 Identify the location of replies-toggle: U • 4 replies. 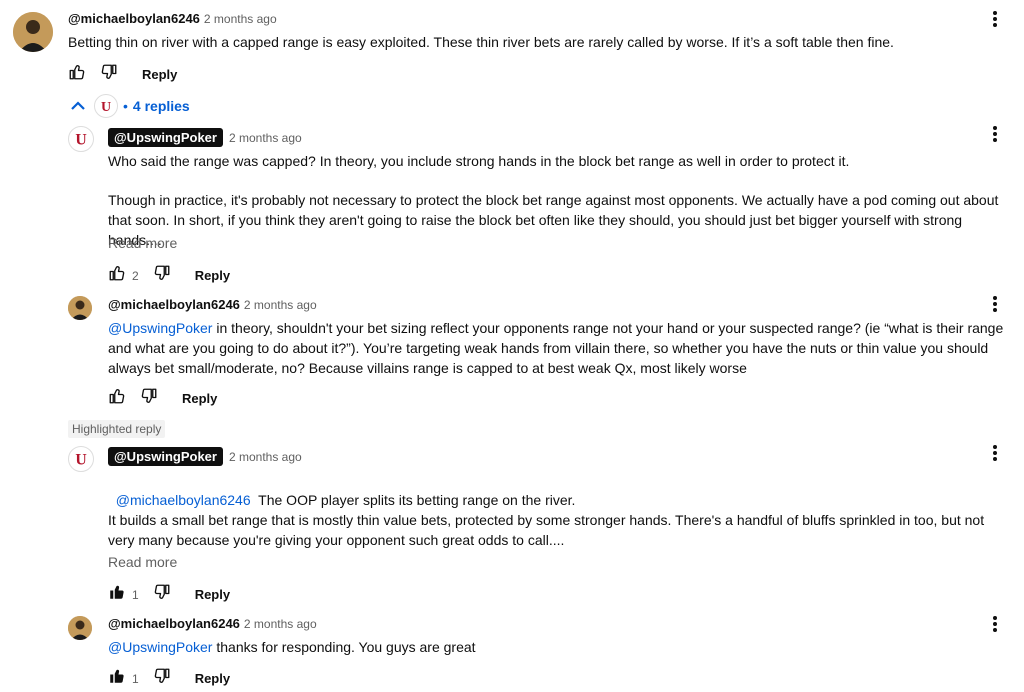
(130, 106).